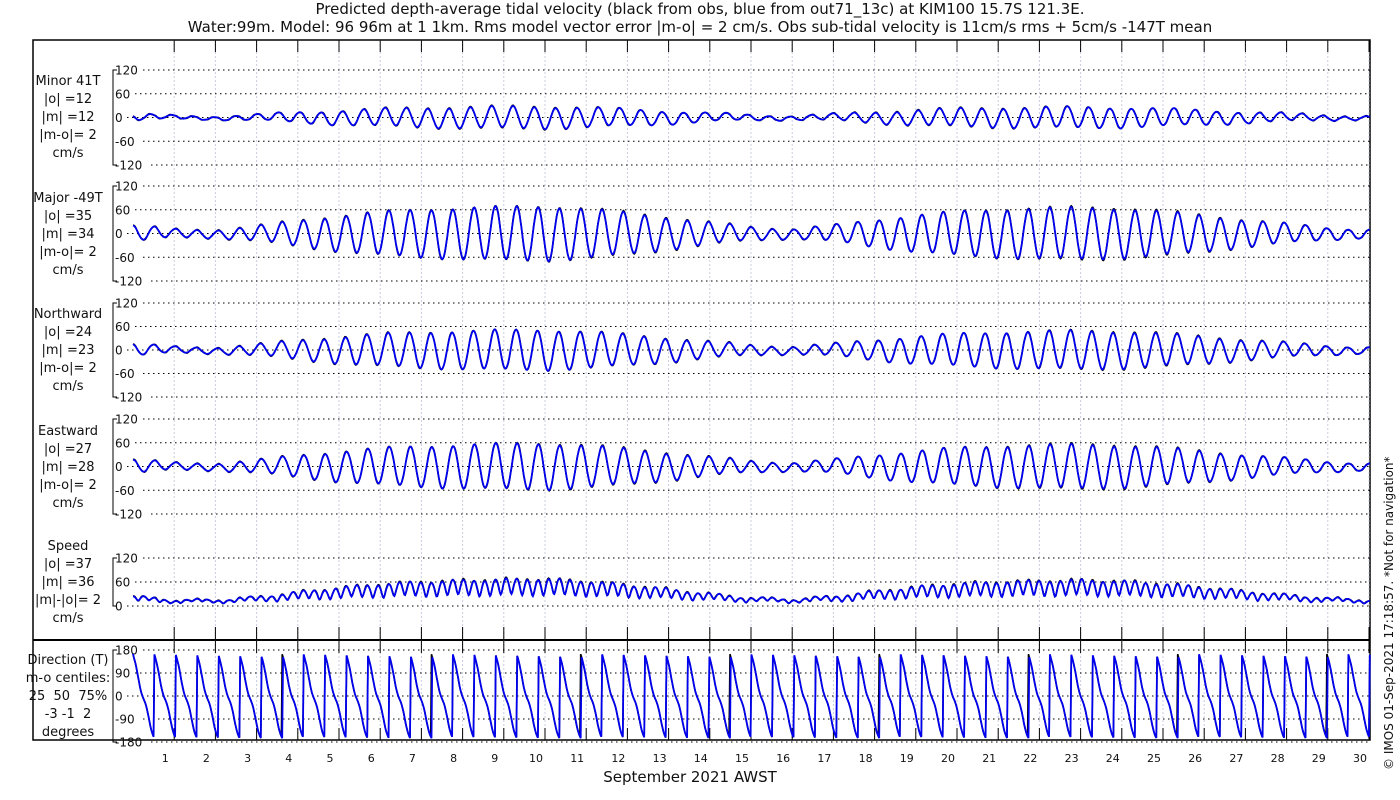 This screenshot has height=800, width=1400. I want to click on panel-label-line: |o| =37, so click(68, 564).